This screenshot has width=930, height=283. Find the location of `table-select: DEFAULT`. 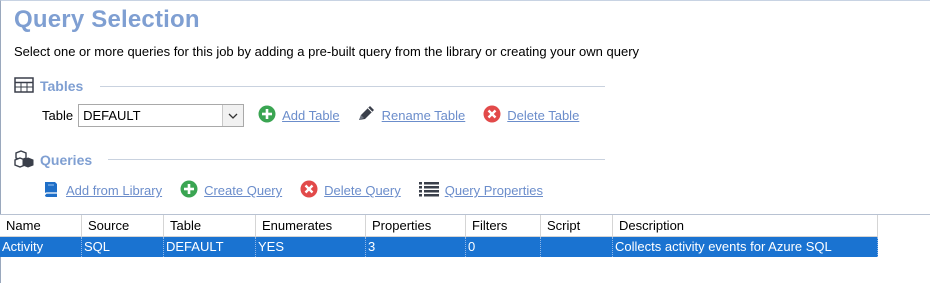

table-select: DEFAULT is located at coordinates (161, 115).